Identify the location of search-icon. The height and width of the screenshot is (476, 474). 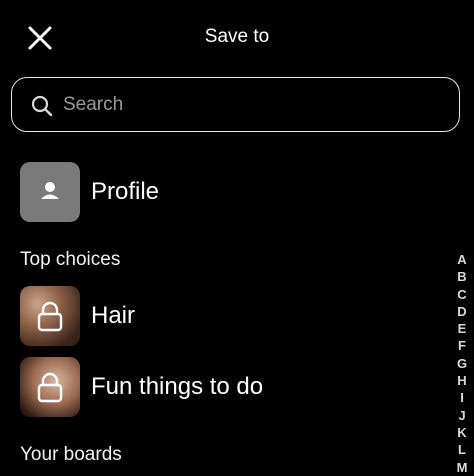
(42, 106).